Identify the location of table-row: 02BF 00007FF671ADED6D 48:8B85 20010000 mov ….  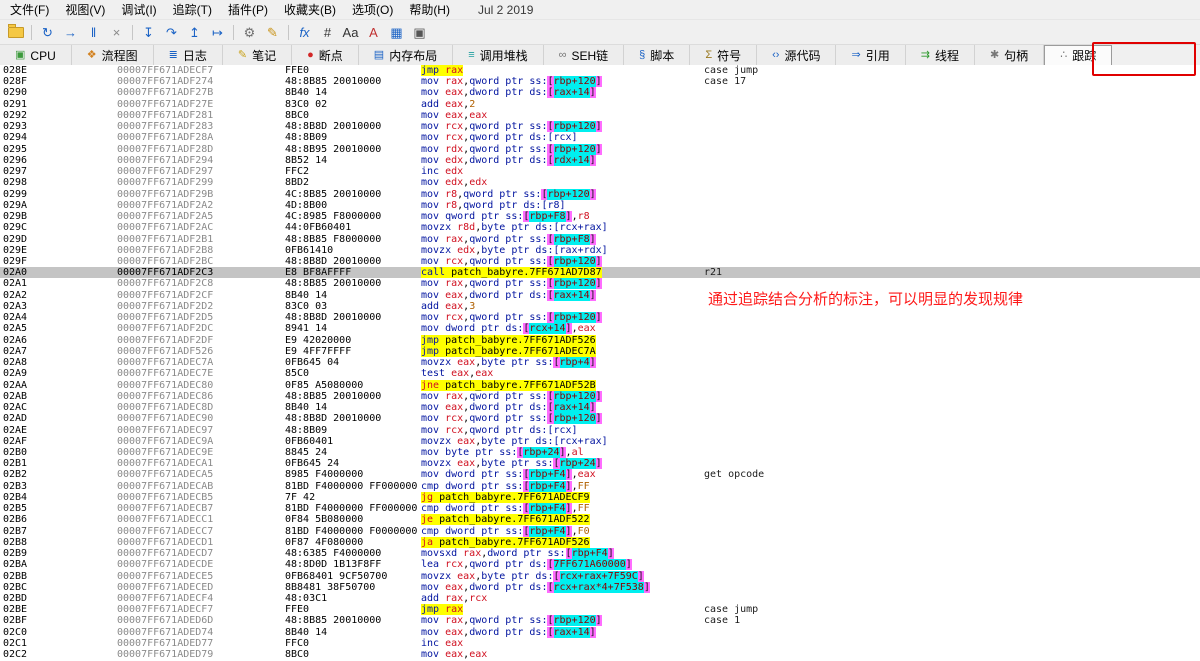
(600, 621).